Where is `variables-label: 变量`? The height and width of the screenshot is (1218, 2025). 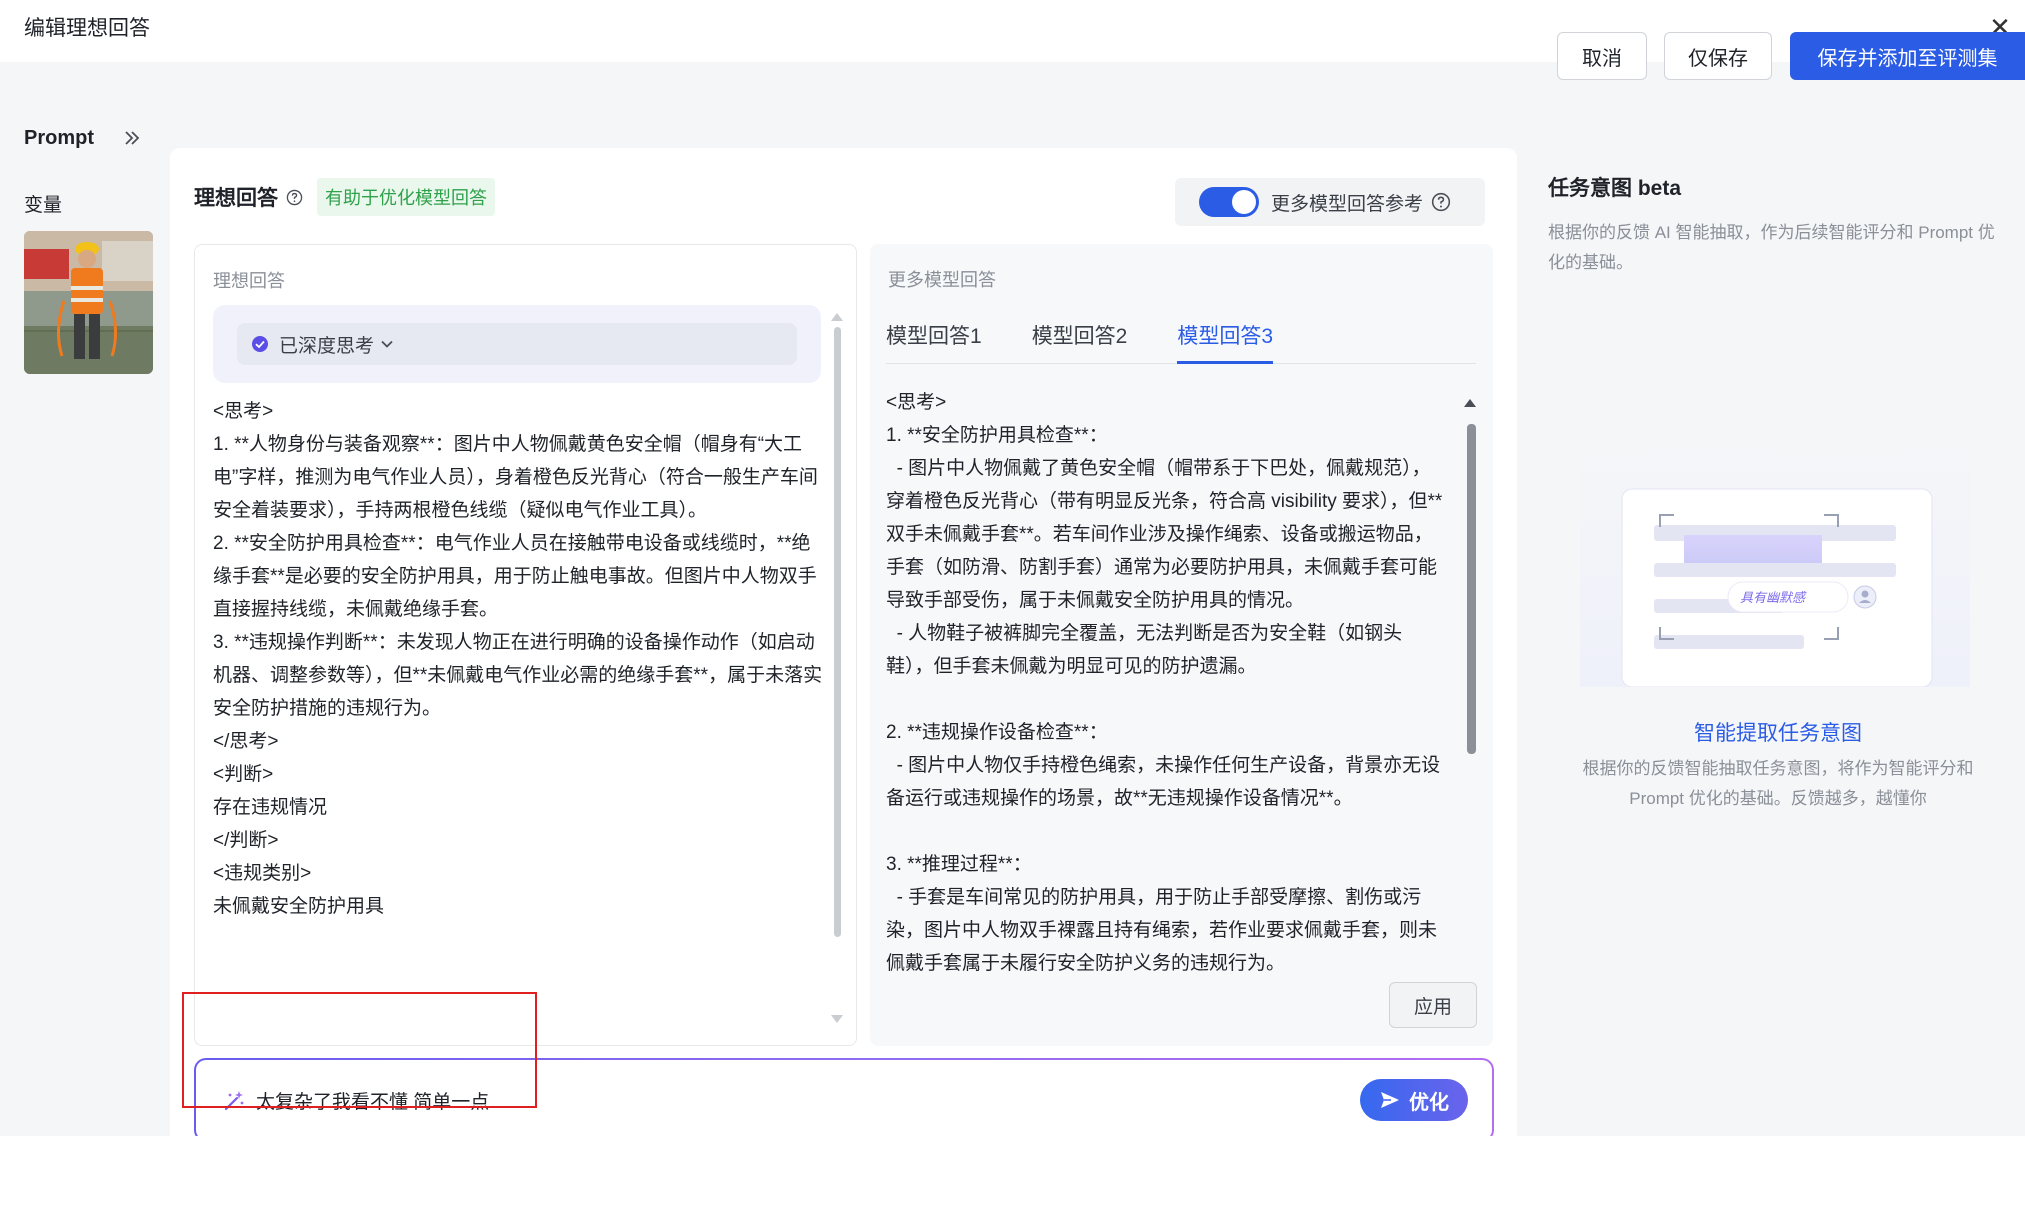
variables-label: 变量 is located at coordinates (43, 205).